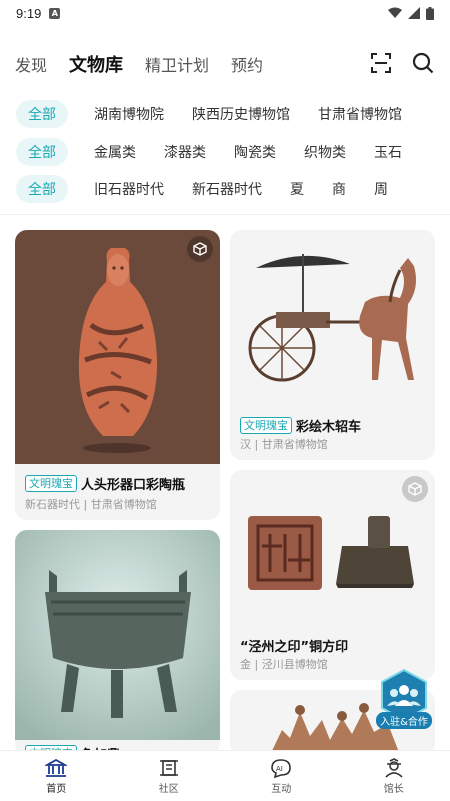 This screenshot has height=801, width=450. I want to click on museum-chip: 陕西历史博物馆, so click(241, 114).